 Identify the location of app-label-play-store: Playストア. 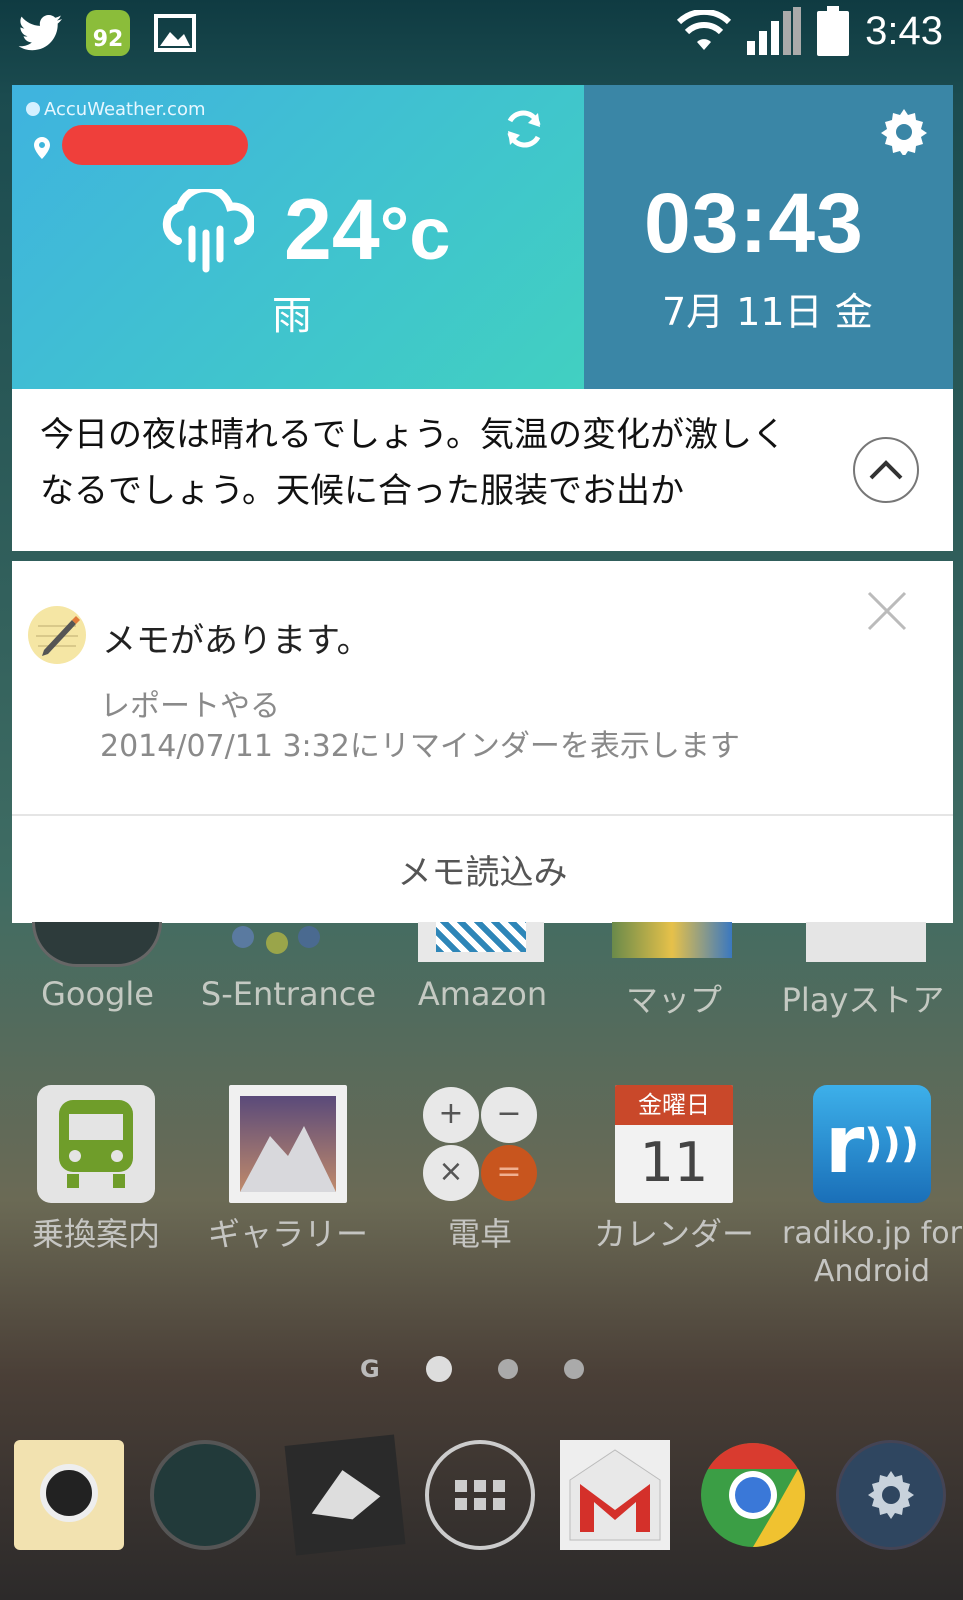
(863, 1000).